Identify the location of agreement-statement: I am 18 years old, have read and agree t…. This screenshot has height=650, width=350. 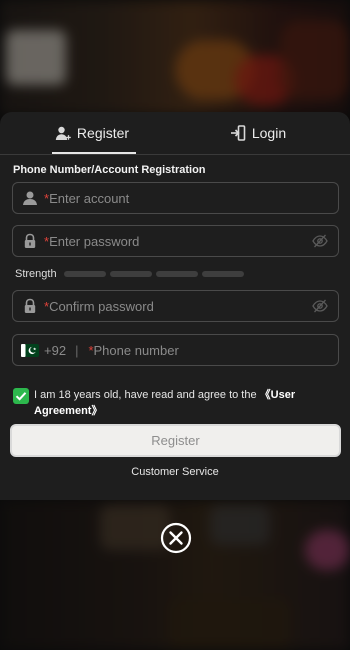
(147, 395).